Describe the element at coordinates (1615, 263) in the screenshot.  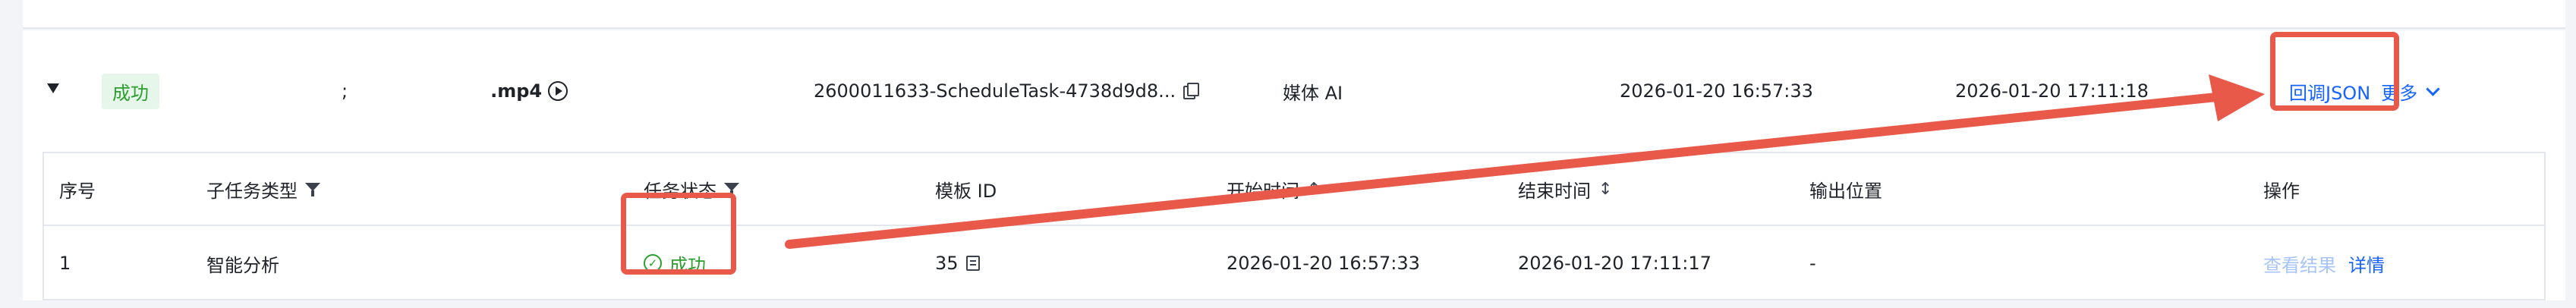
I see `row-end-time: 2026-01-20 17:11:17` at that location.